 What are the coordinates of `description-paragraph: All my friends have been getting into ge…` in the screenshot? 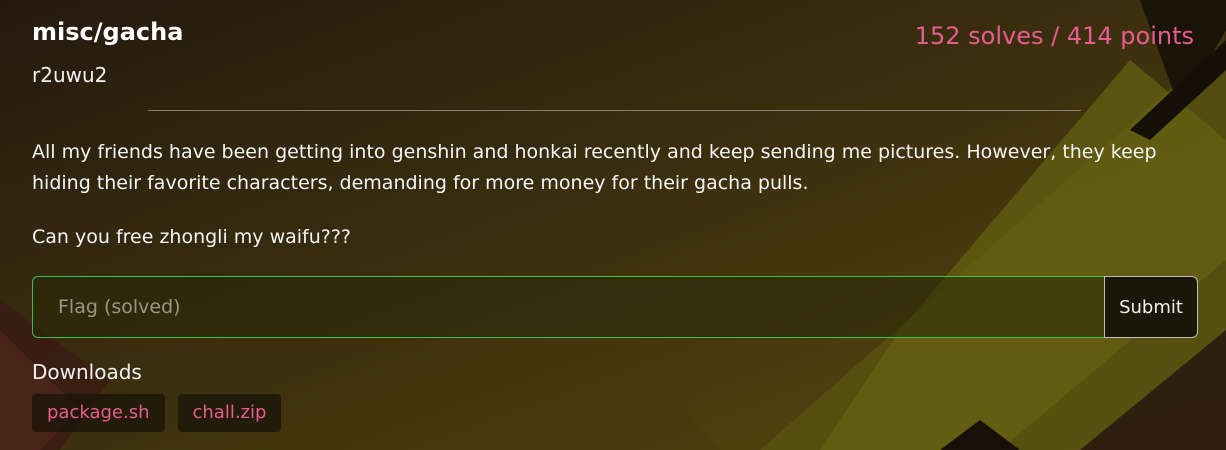 It's located at (594, 167).